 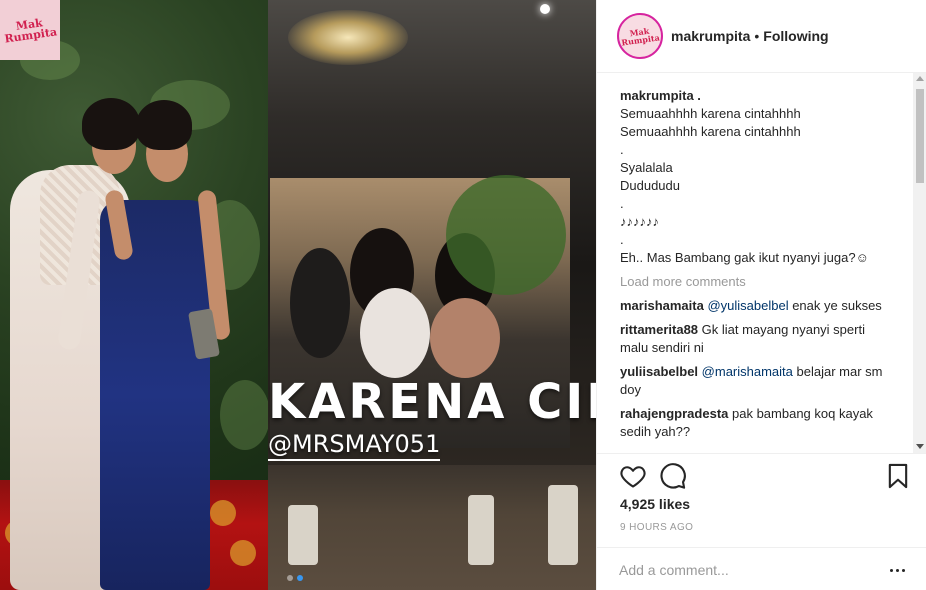 I want to click on comment-mention-link: @marishamaita, so click(x=747, y=371).